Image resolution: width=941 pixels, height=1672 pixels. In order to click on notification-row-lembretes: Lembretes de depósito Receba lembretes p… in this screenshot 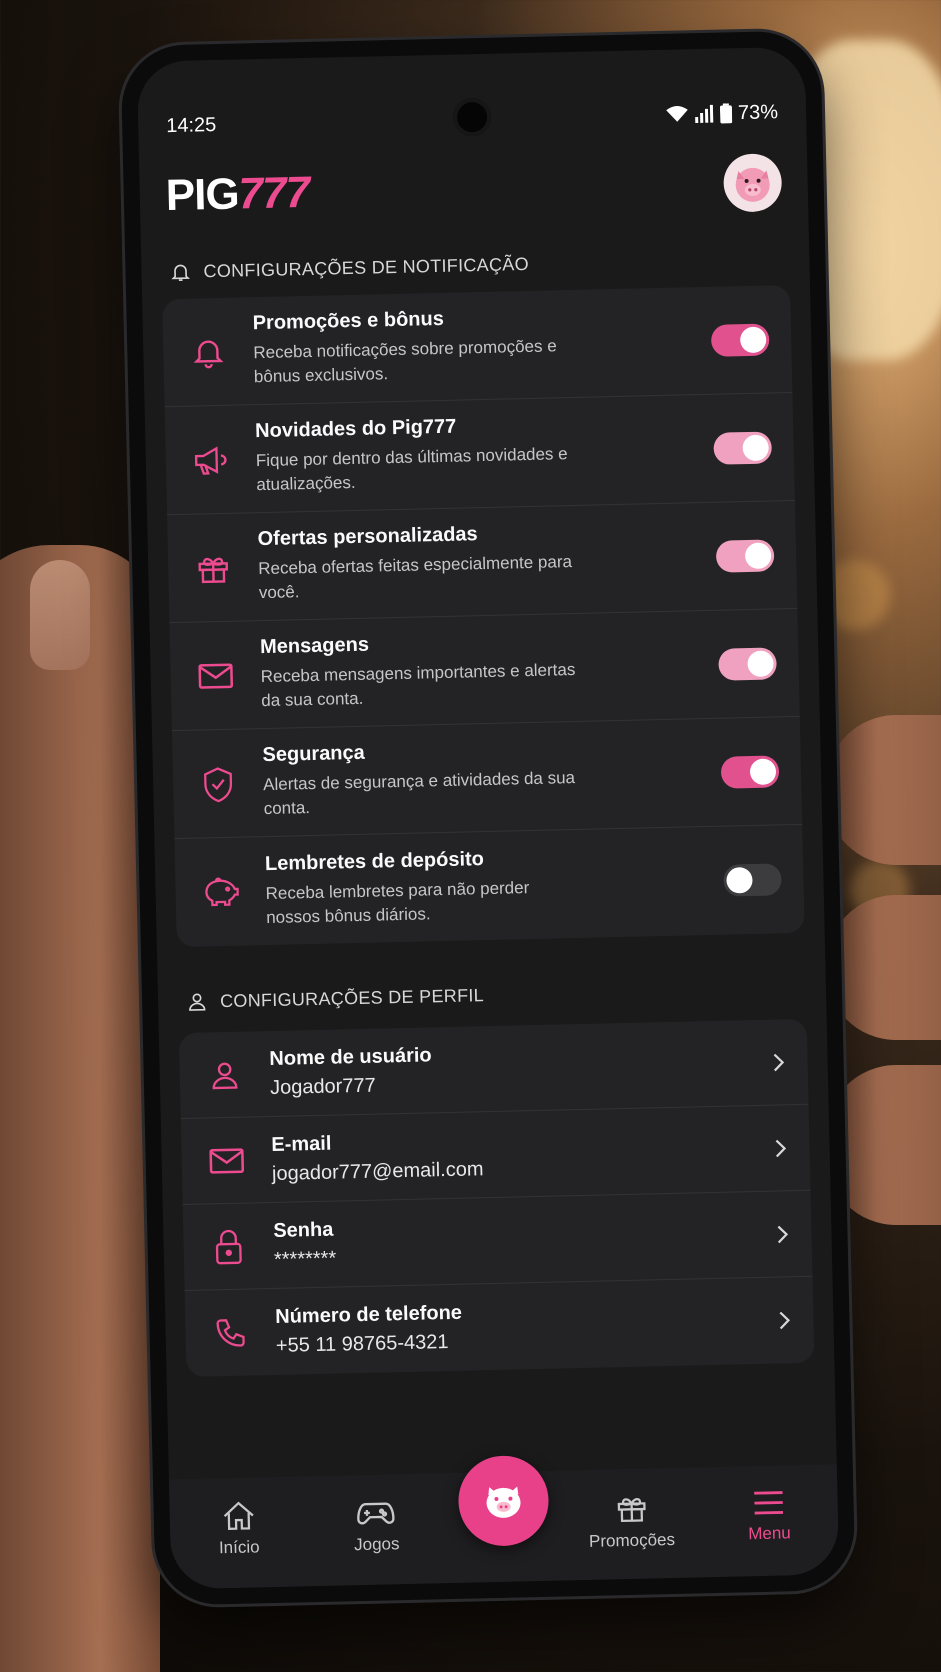, I will do `click(489, 886)`.